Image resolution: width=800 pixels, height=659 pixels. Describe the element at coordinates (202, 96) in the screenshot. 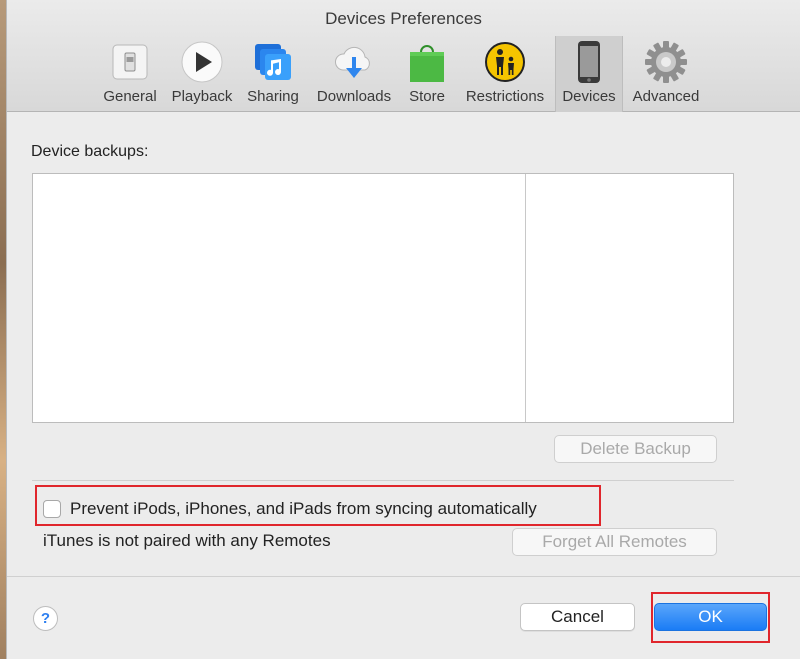

I see `tab-playback-label: Playback` at that location.